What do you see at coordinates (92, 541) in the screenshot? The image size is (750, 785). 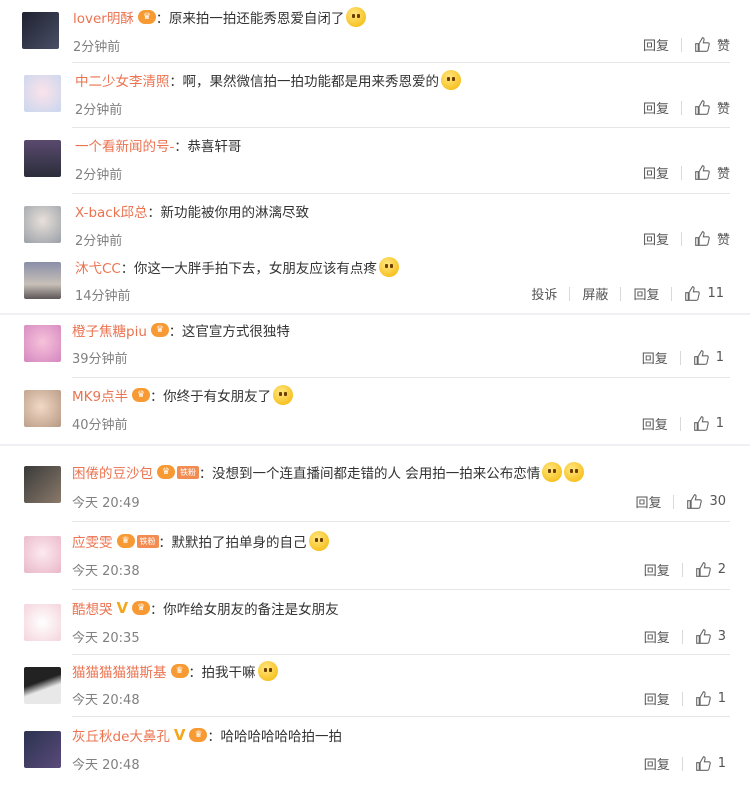 I see `username-link: 应雯雯` at bounding box center [92, 541].